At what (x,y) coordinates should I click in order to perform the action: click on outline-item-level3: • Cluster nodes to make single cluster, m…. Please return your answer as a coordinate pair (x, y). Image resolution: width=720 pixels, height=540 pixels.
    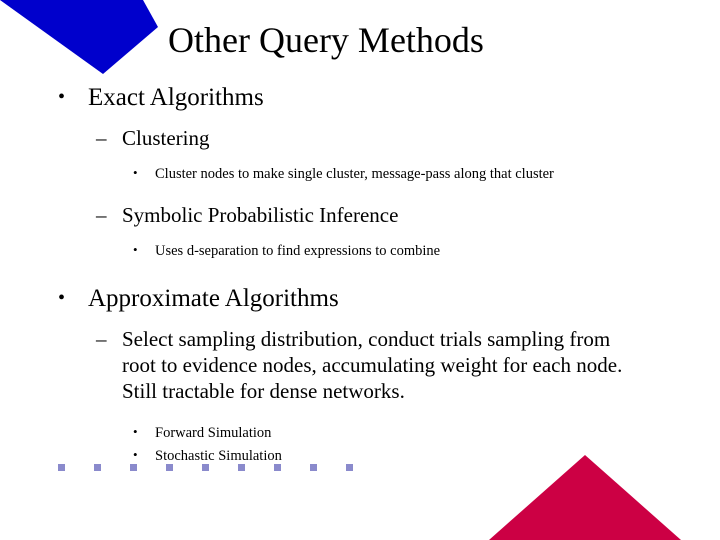
    Looking at the image, I should click on (360, 173).